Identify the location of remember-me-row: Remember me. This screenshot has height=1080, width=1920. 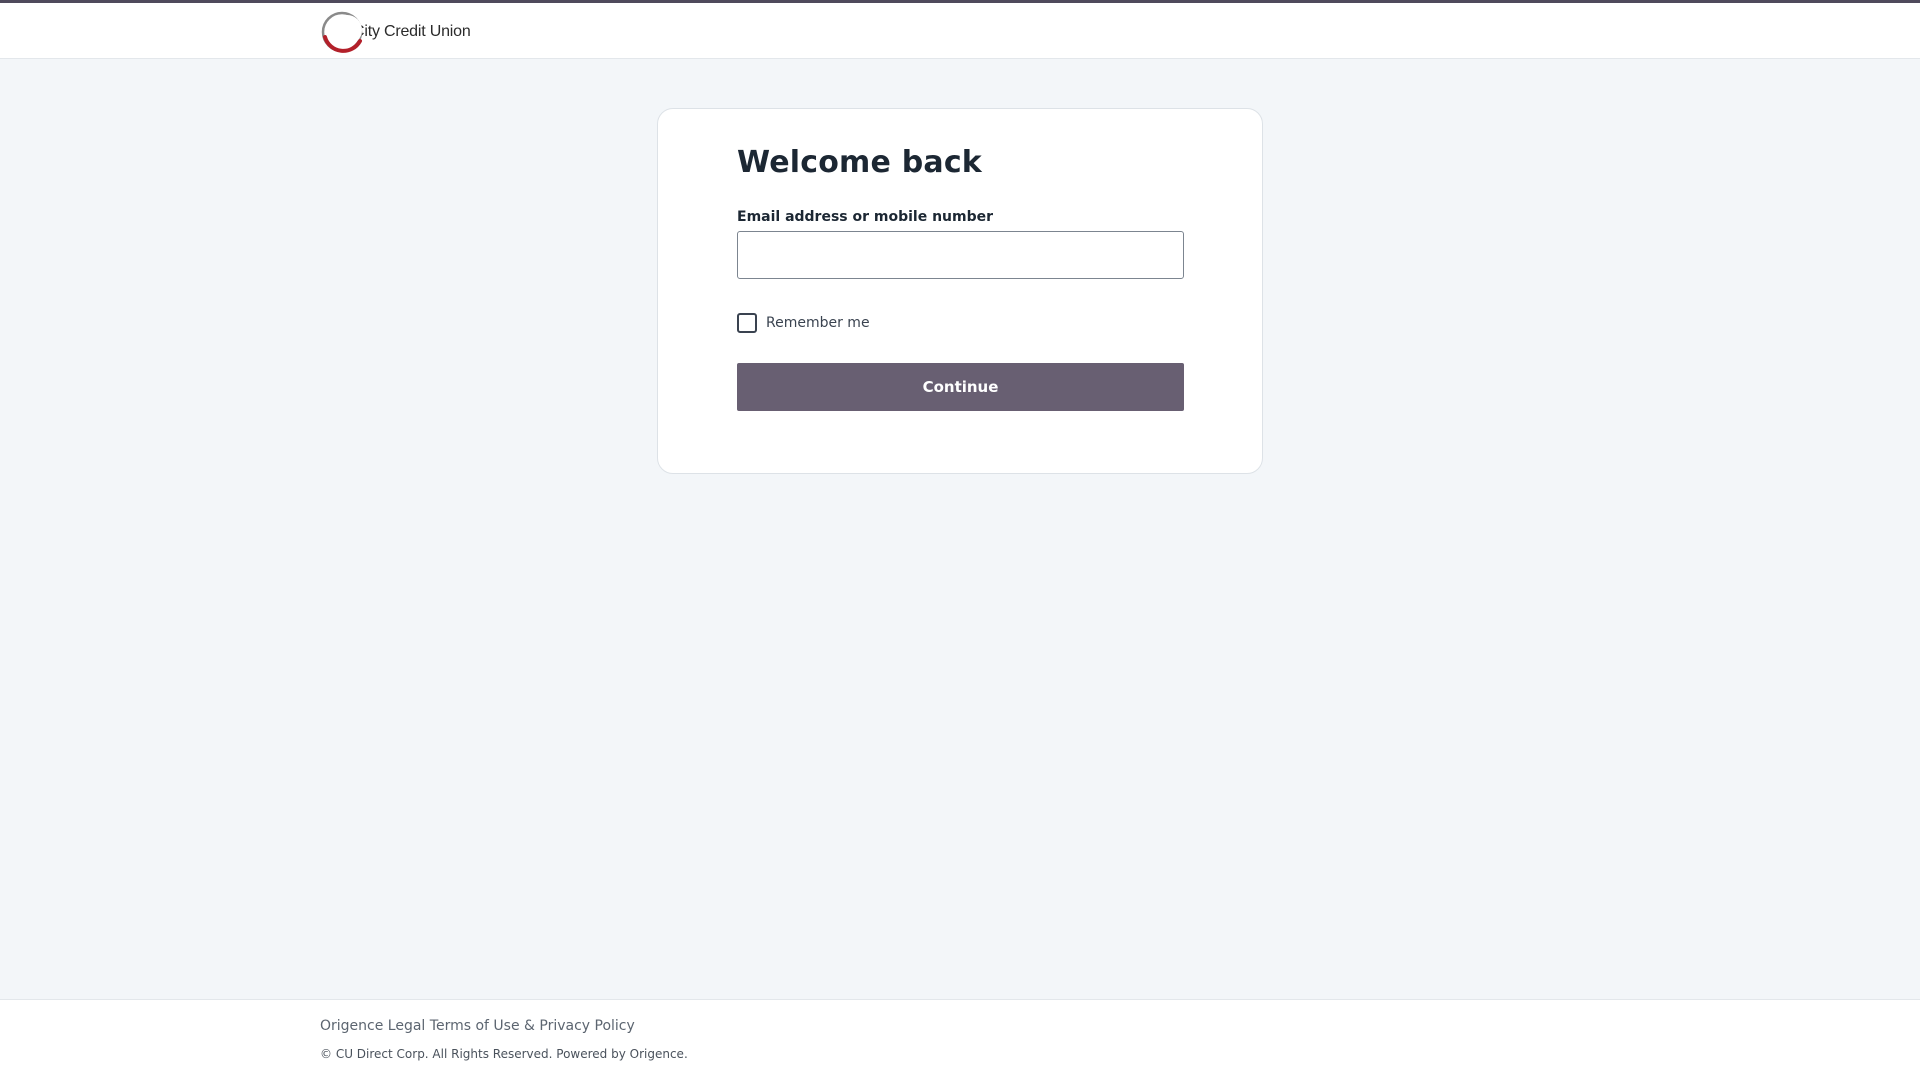
(803, 323).